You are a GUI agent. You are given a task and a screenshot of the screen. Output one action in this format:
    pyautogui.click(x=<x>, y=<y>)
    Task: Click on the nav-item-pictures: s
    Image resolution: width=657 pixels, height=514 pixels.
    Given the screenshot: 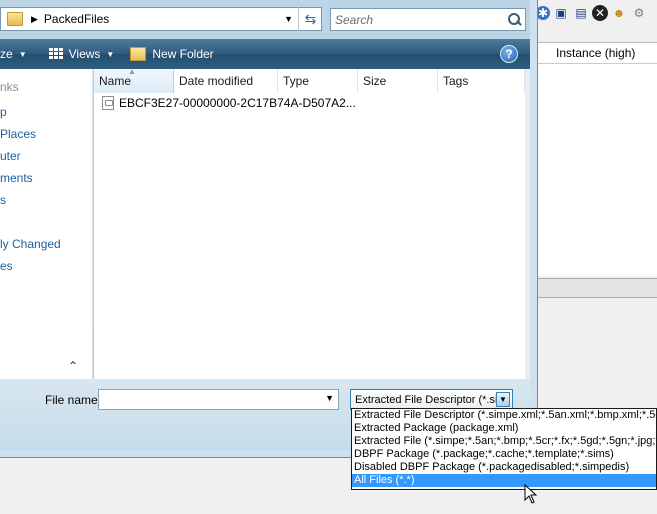 What is the action you would take?
    pyautogui.click(x=3, y=200)
    